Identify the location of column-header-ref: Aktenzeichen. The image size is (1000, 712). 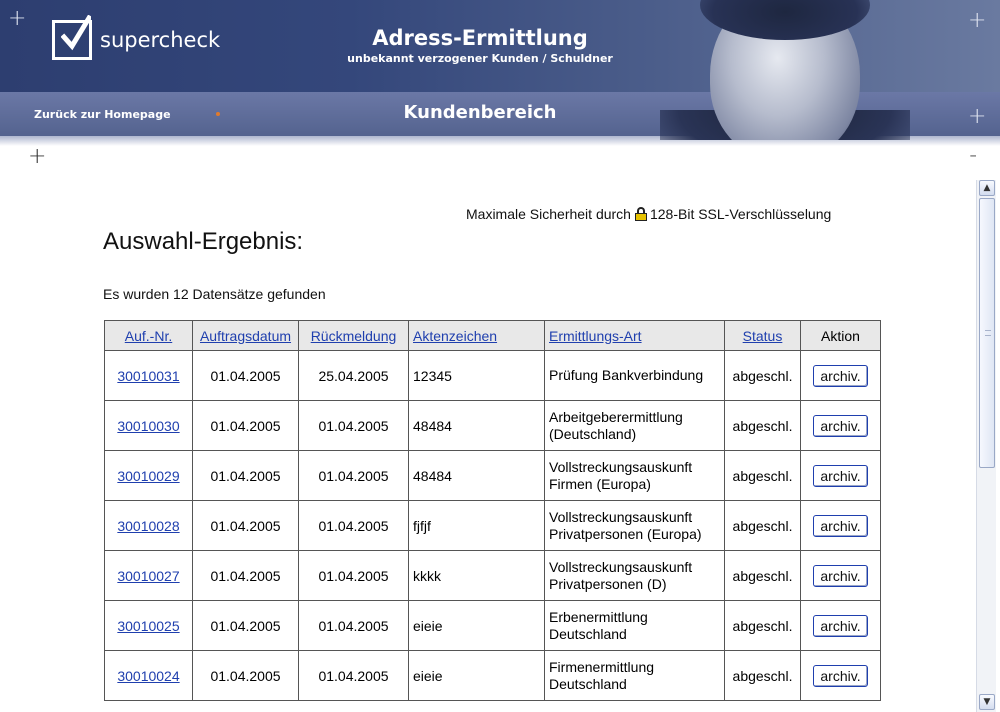
(476, 335).